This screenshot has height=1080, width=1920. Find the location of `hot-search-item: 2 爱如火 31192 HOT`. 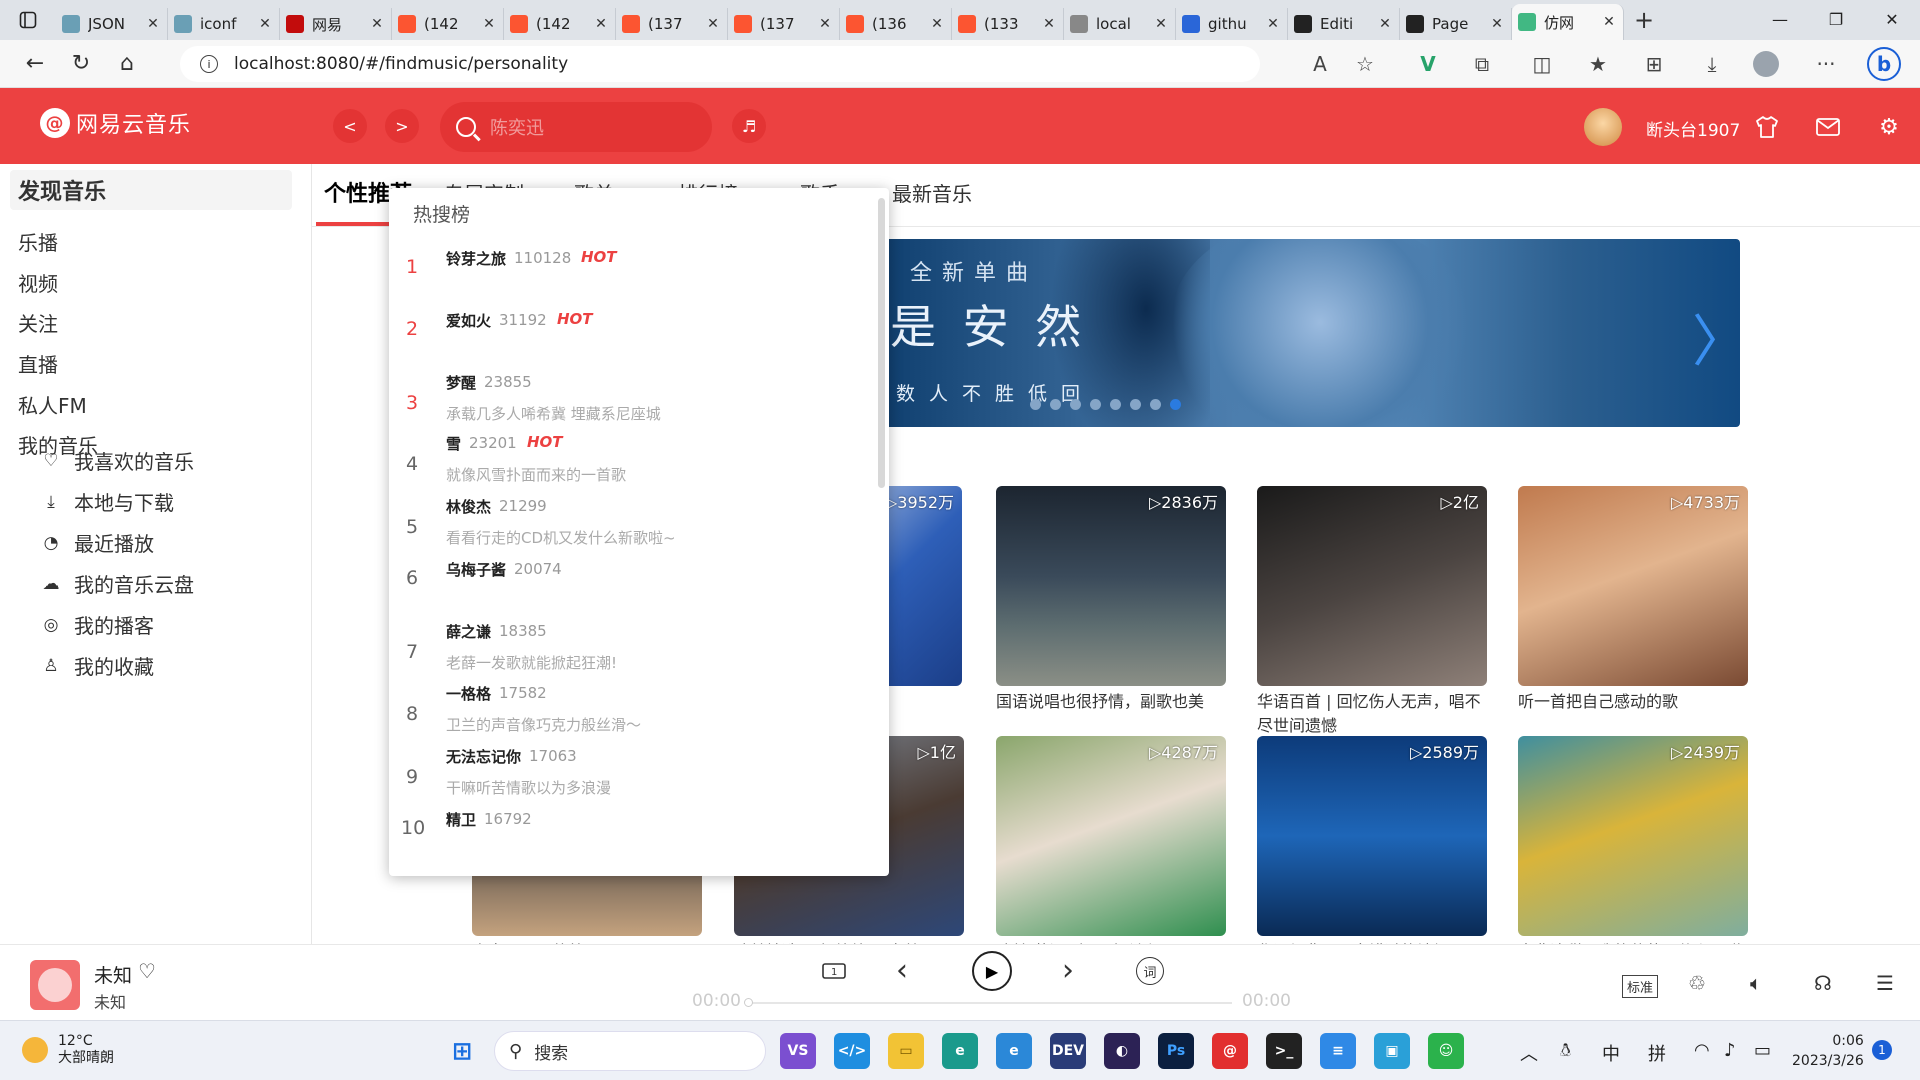

hot-search-item: 2 爱如火 31192 HOT is located at coordinates (629, 340).